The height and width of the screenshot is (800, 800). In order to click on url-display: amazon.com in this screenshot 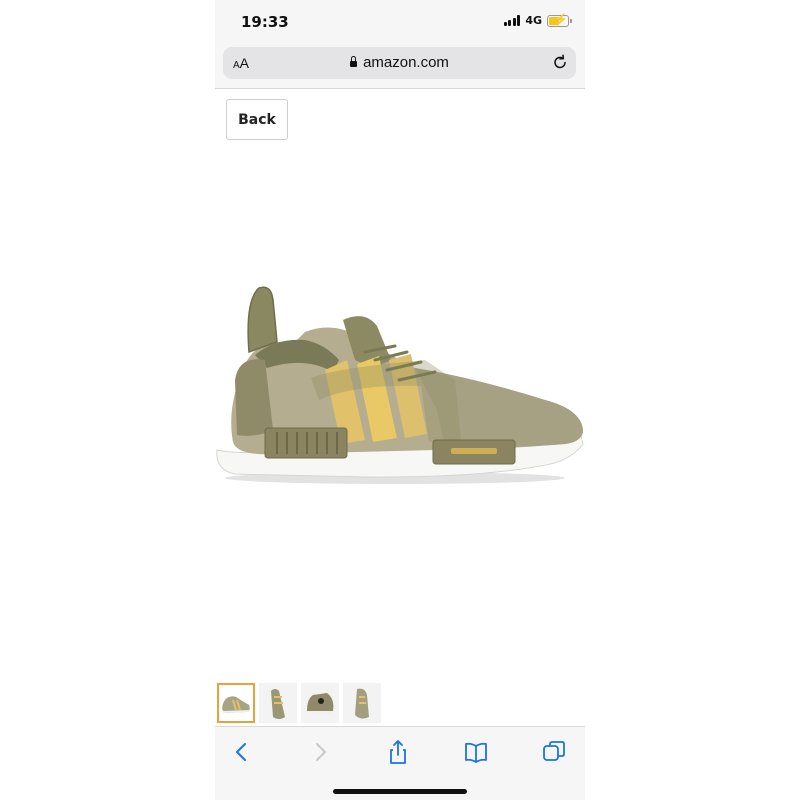, I will do `click(399, 62)`.